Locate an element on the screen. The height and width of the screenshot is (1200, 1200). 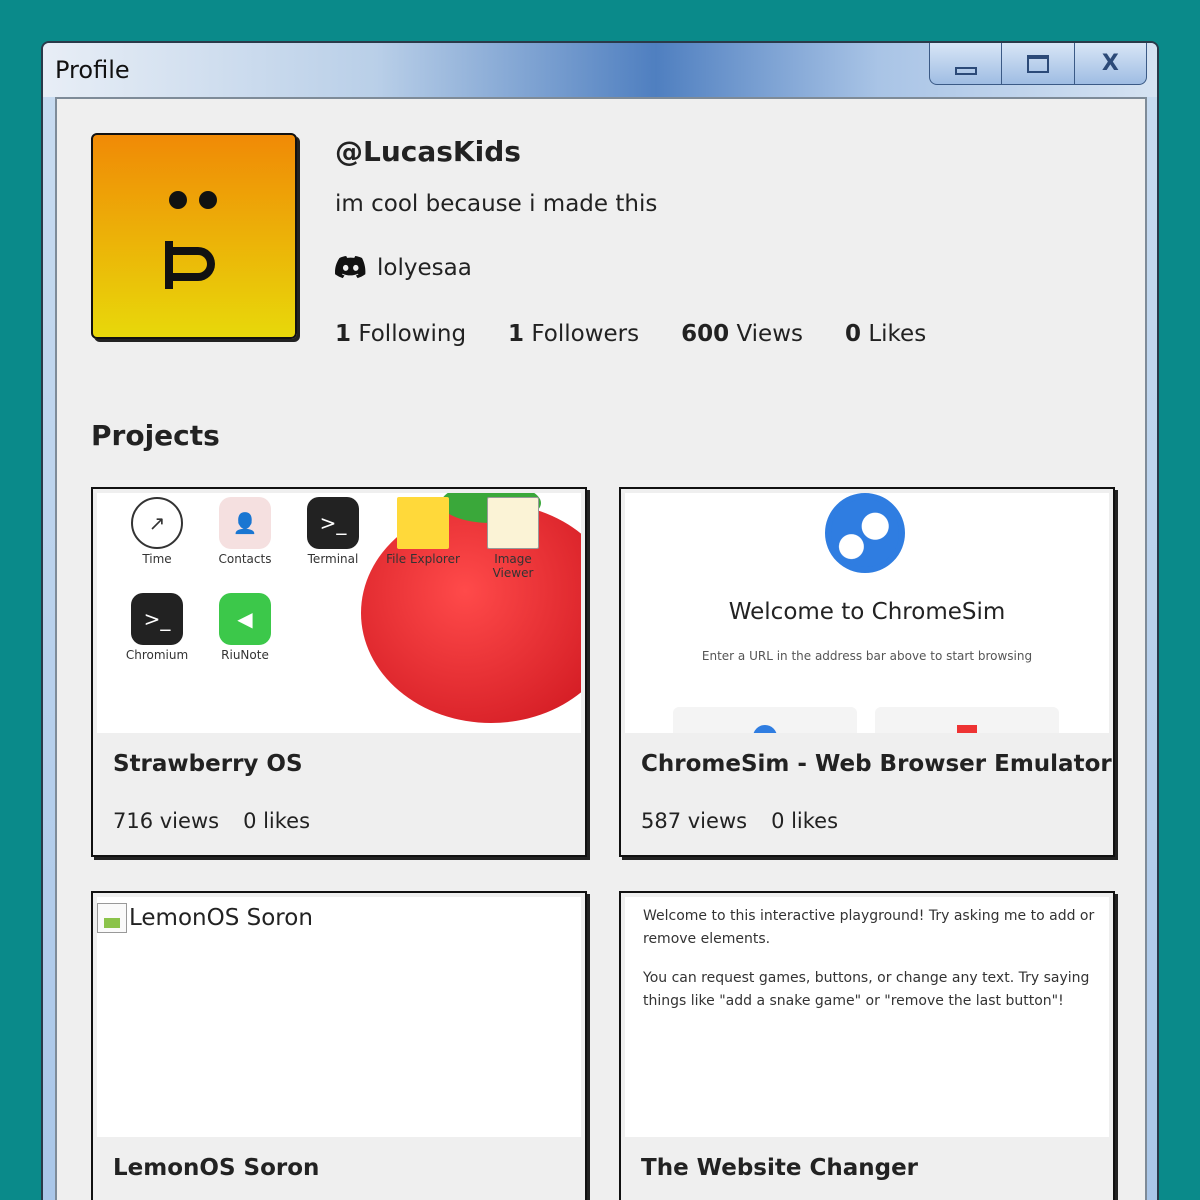
megaphone-icon: ◀ is located at coordinates (245, 619).